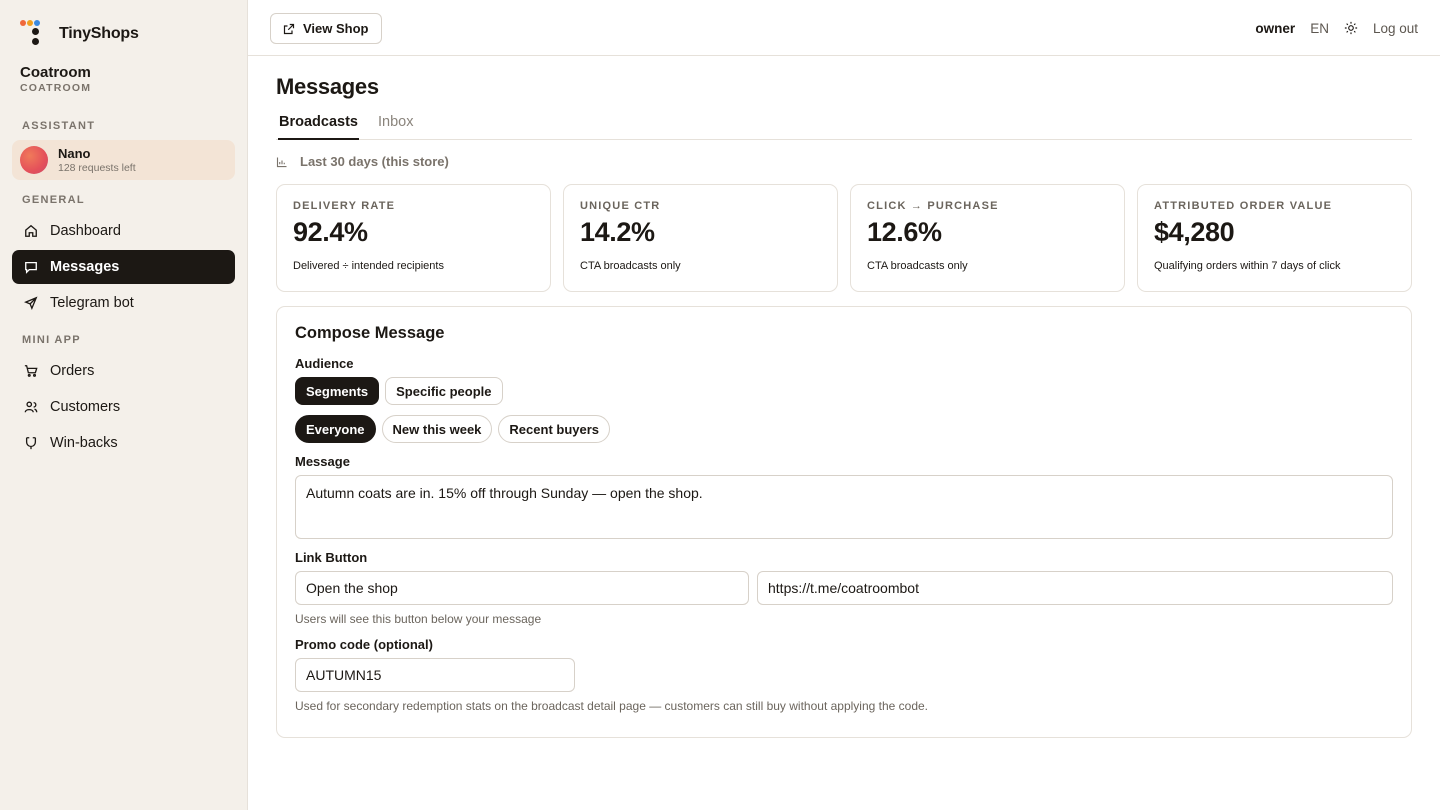 This screenshot has height=810, width=1440. Describe the element at coordinates (1243, 206) in the screenshot. I see `stat-label: ATTRIBUTED ORDER VALUE` at that location.